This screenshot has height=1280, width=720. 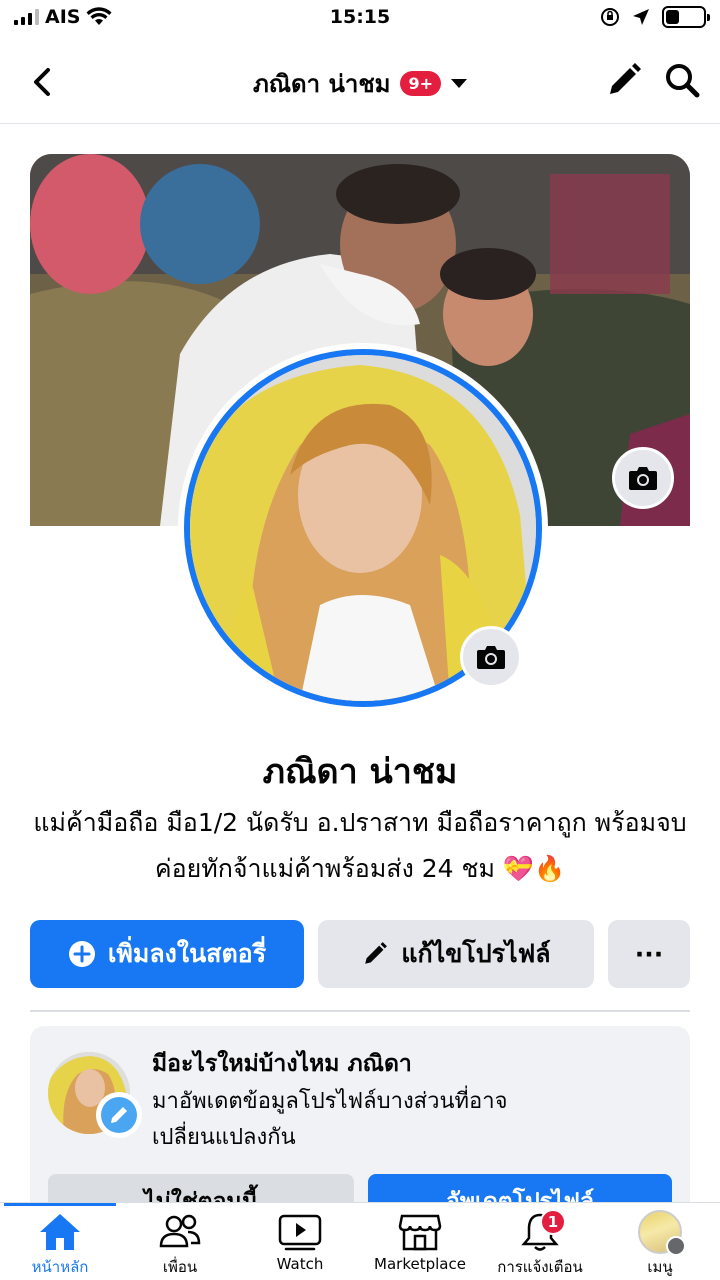 I want to click on tab-menu-icon-wrap, so click(x=662, y=1233).